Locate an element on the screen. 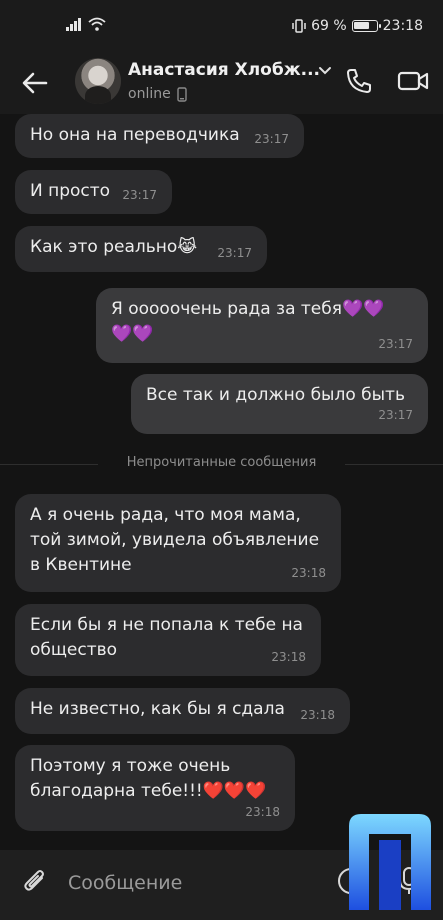  battery-icon is located at coordinates (366, 26).